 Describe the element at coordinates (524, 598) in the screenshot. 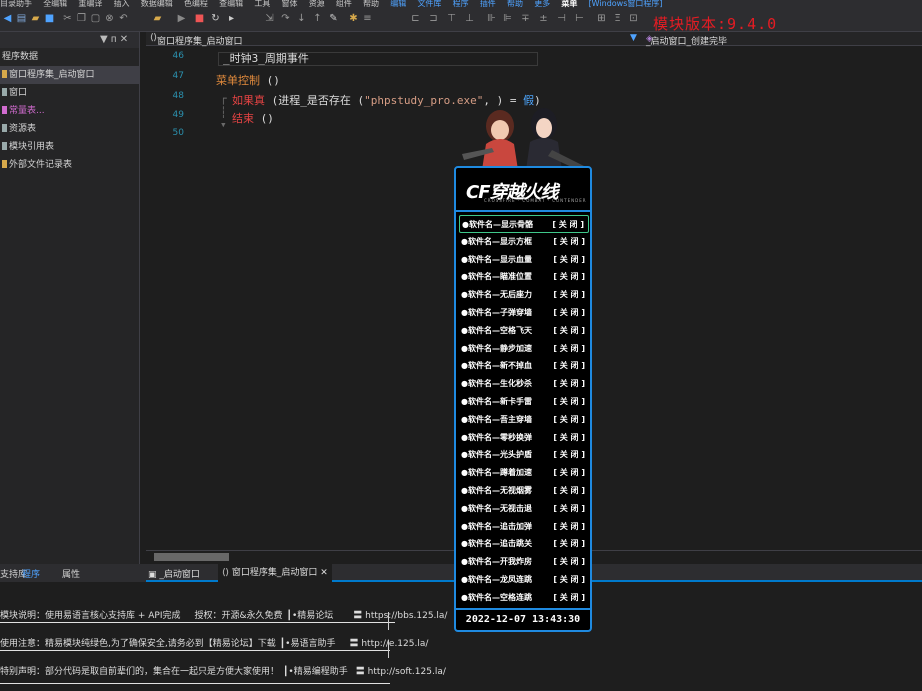

I see `feature-item: ●软件名—空格连跳 [ 关 闭 ]` at that location.